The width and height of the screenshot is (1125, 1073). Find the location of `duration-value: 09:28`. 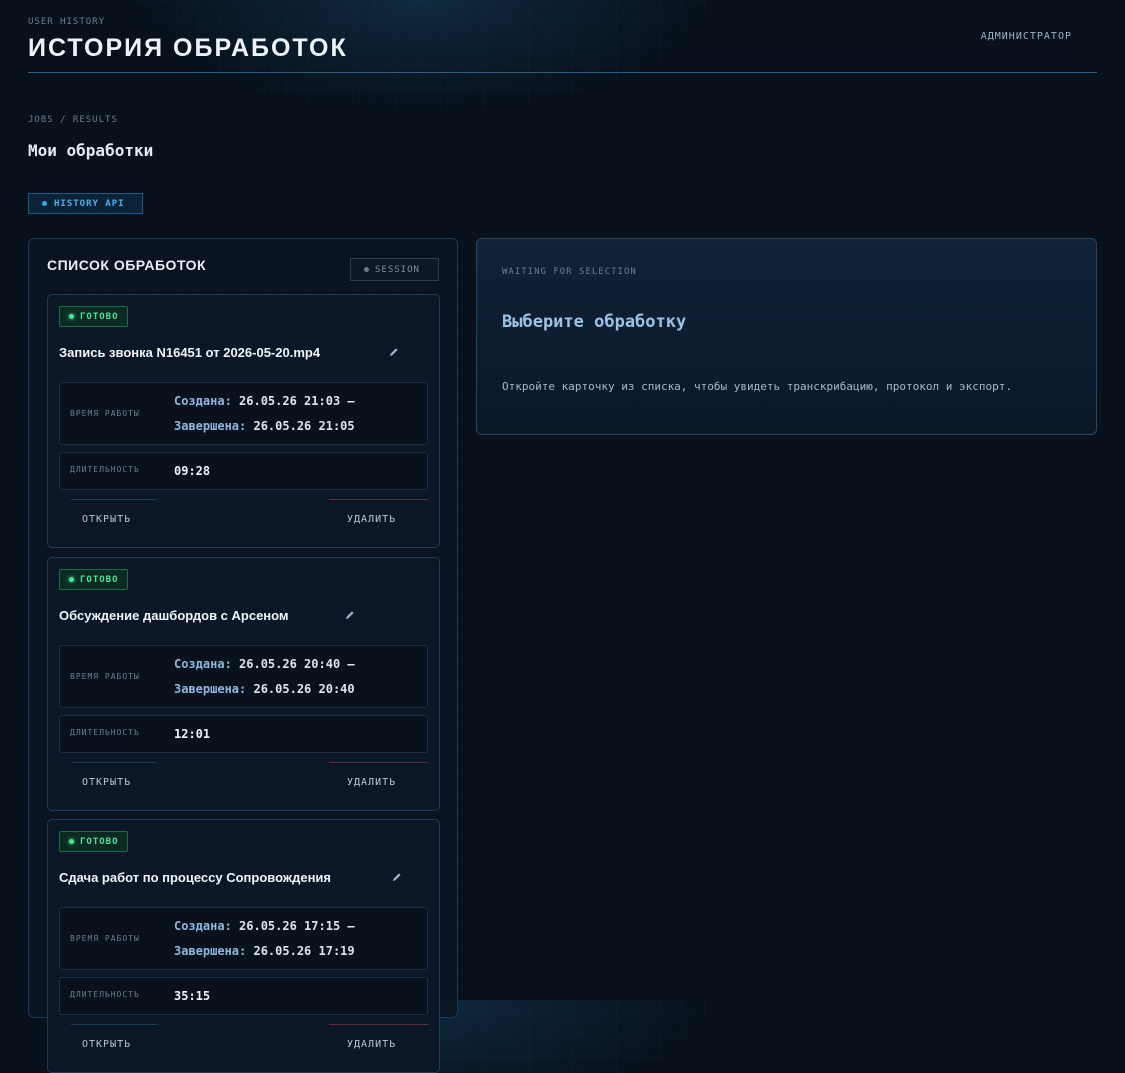

duration-value: 09:28 is located at coordinates (192, 471).